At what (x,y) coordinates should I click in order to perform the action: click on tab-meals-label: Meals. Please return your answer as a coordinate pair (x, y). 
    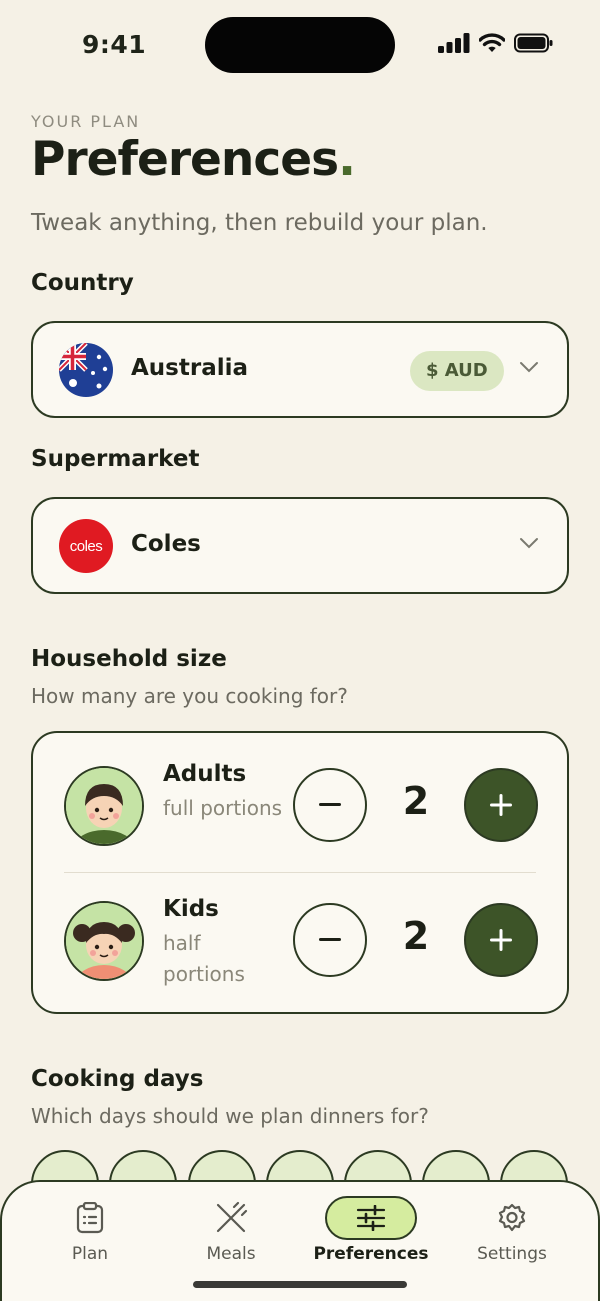
    Looking at the image, I should click on (231, 1254).